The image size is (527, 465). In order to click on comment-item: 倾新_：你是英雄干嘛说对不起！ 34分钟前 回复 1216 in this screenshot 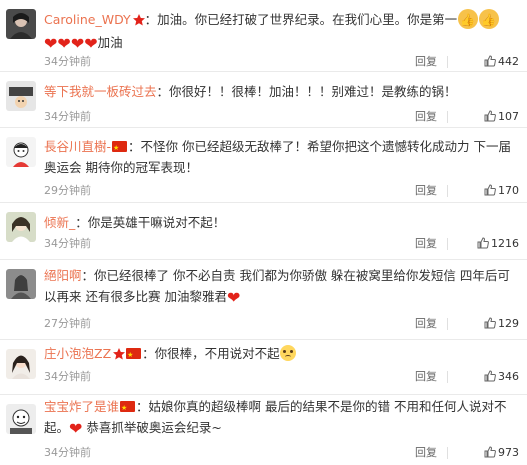, I will do `click(263, 231)`.